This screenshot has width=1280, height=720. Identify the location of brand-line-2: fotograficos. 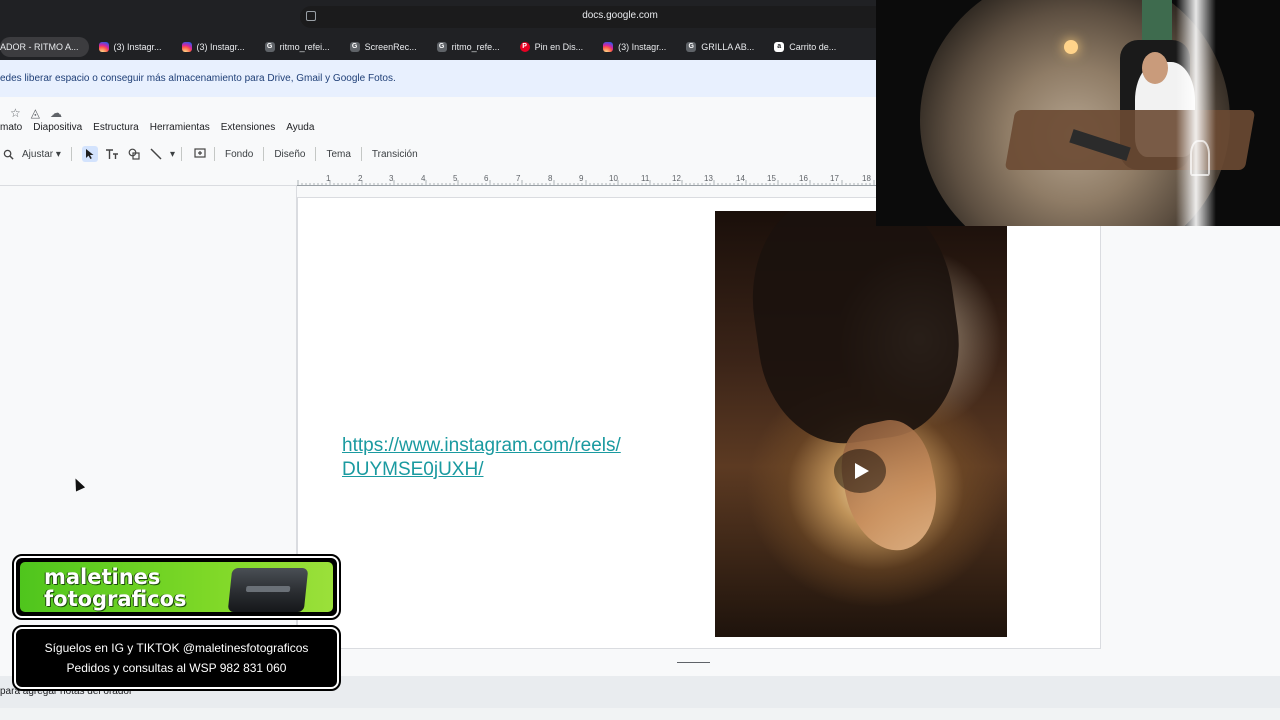
(115, 599).